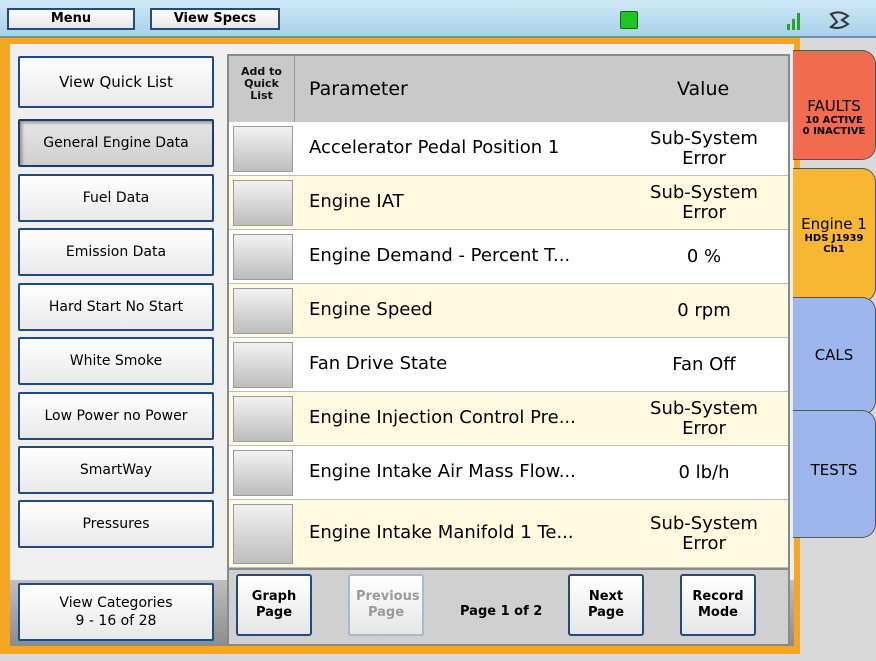 This screenshot has width=876, height=661. I want to click on cals-title: CALS, so click(834, 355).